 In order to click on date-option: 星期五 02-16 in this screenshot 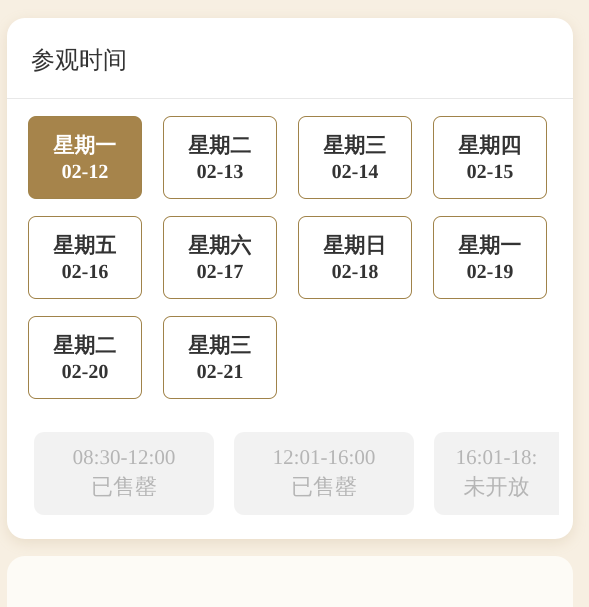, I will do `click(85, 257)`.